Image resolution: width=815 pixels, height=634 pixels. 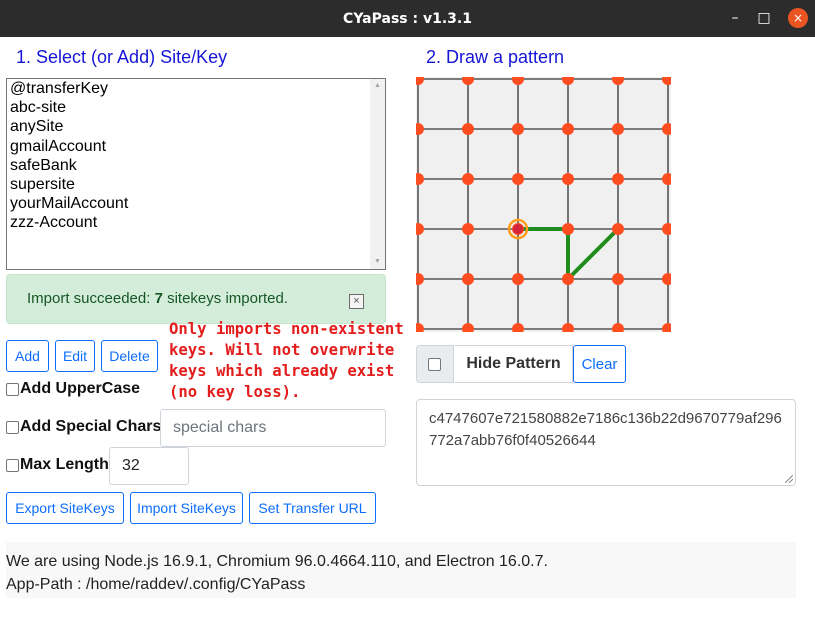 What do you see at coordinates (27, 356) in the screenshot?
I see `add-button: Add` at bounding box center [27, 356].